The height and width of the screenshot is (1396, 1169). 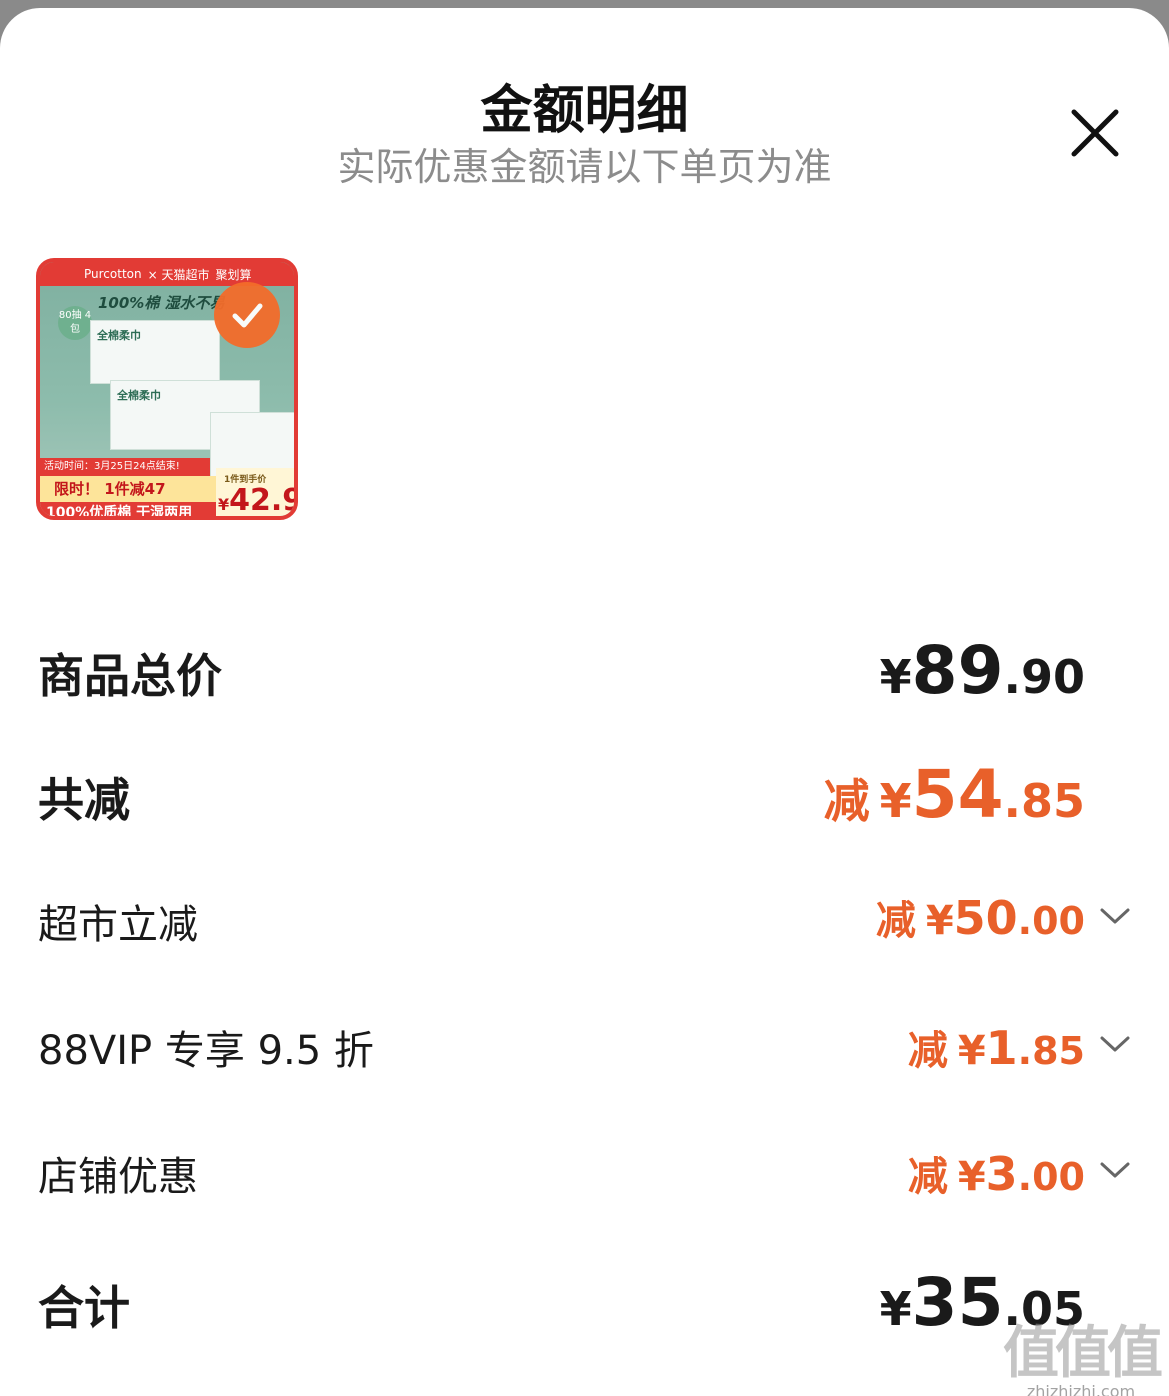 What do you see at coordinates (118, 925) in the screenshot?
I see `supermarket-discount-label: 超市立减` at bounding box center [118, 925].